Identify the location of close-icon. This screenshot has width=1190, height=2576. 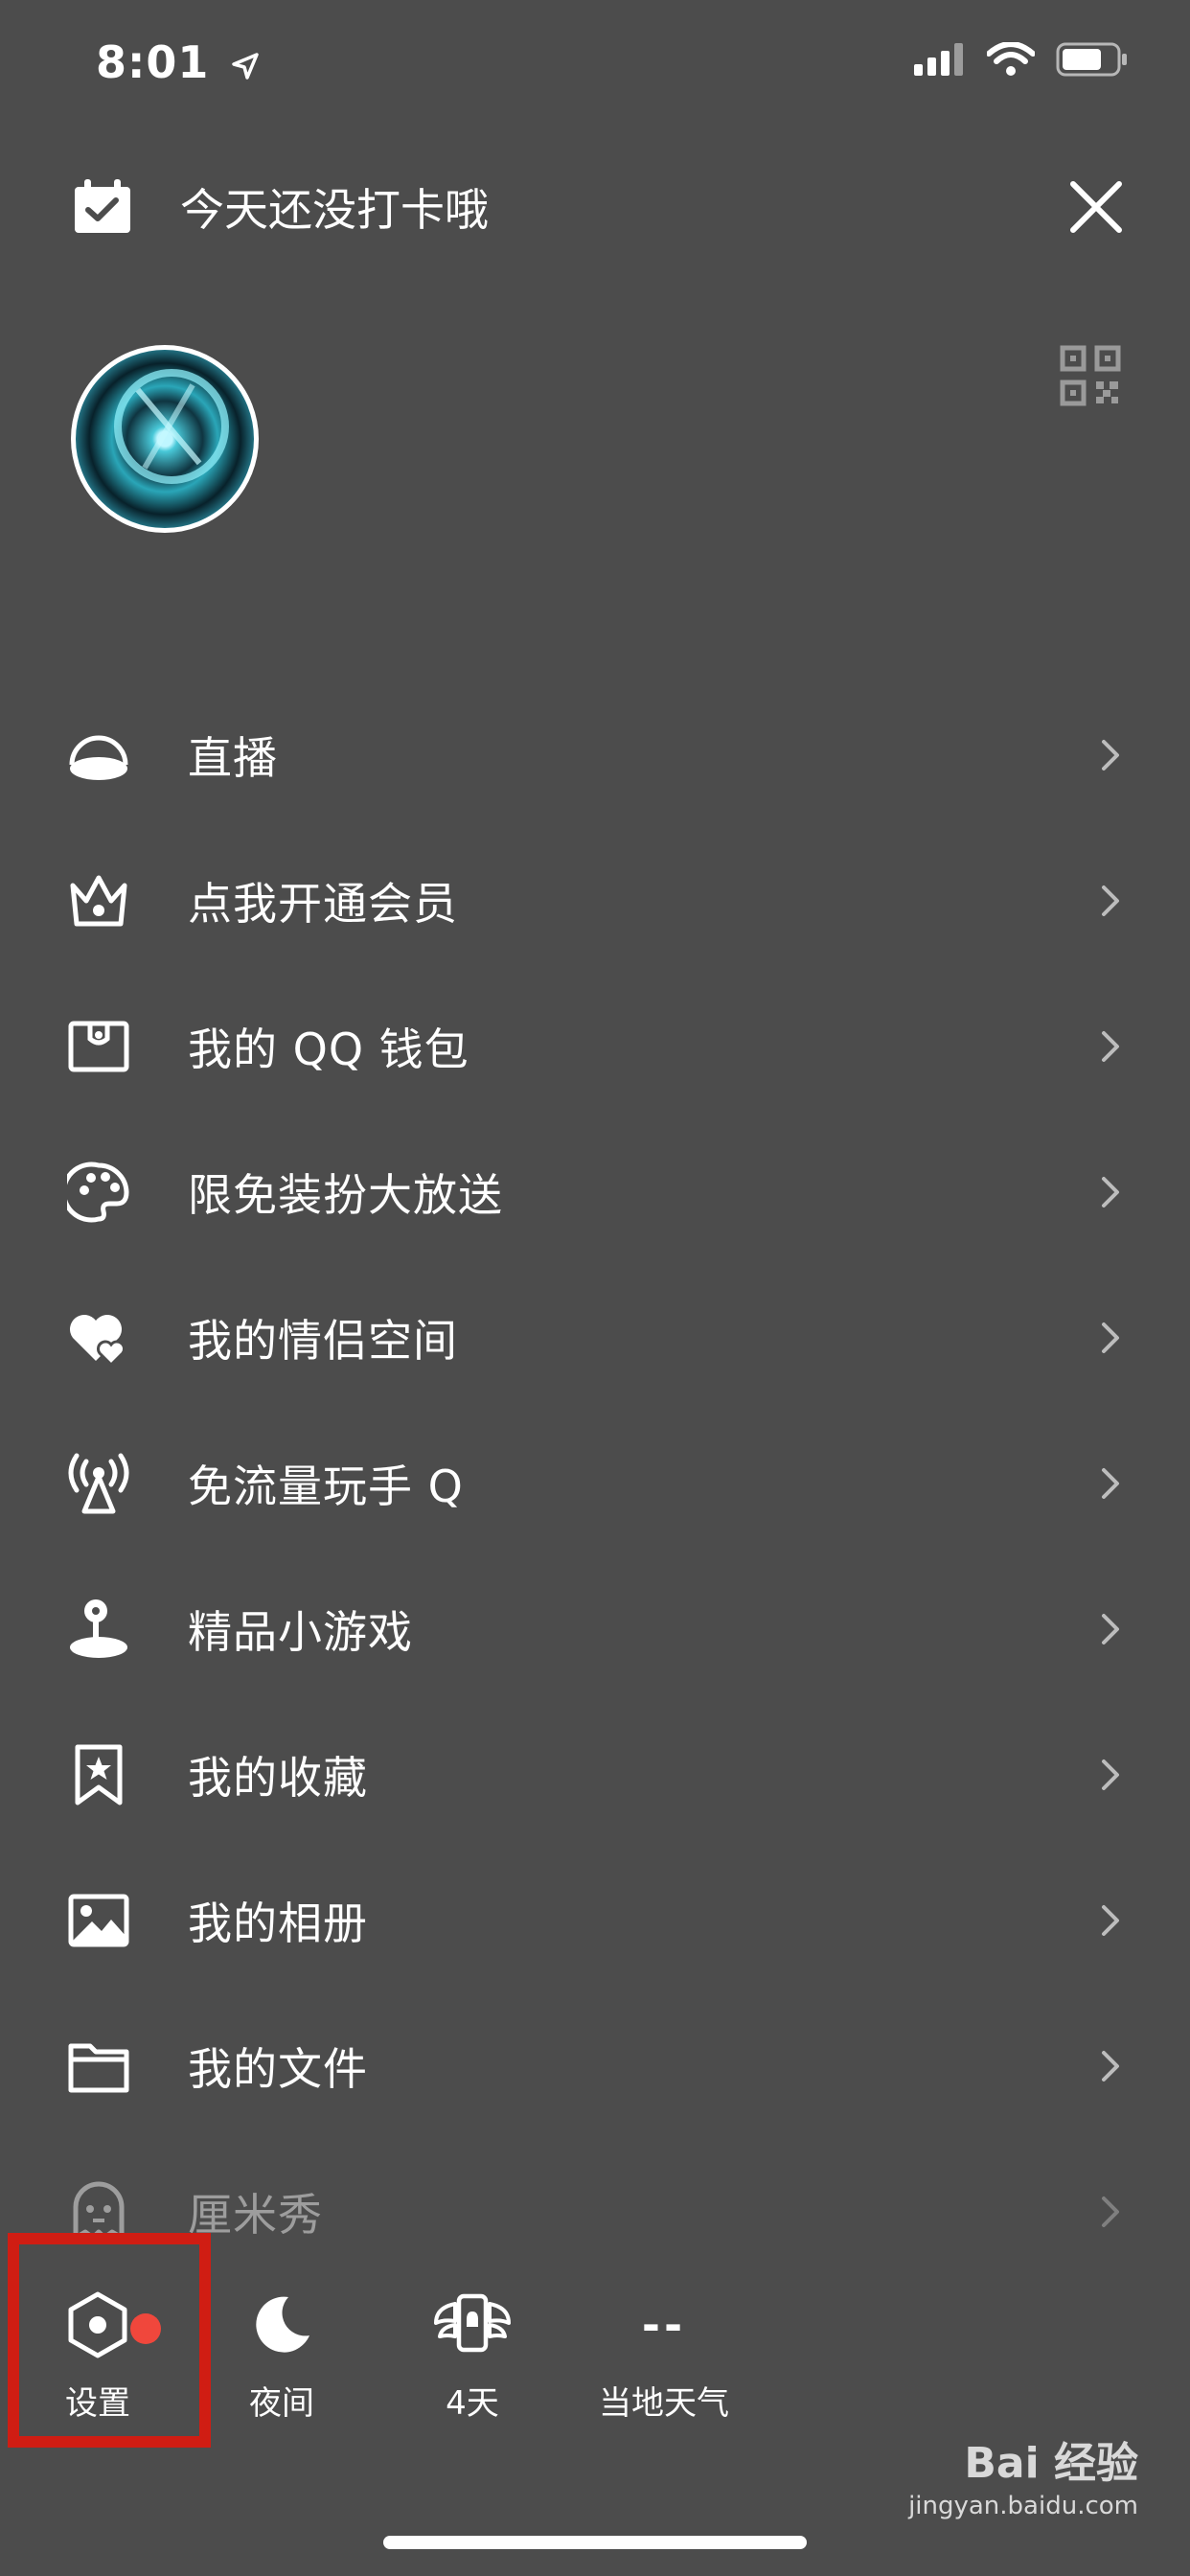
(1096, 207).